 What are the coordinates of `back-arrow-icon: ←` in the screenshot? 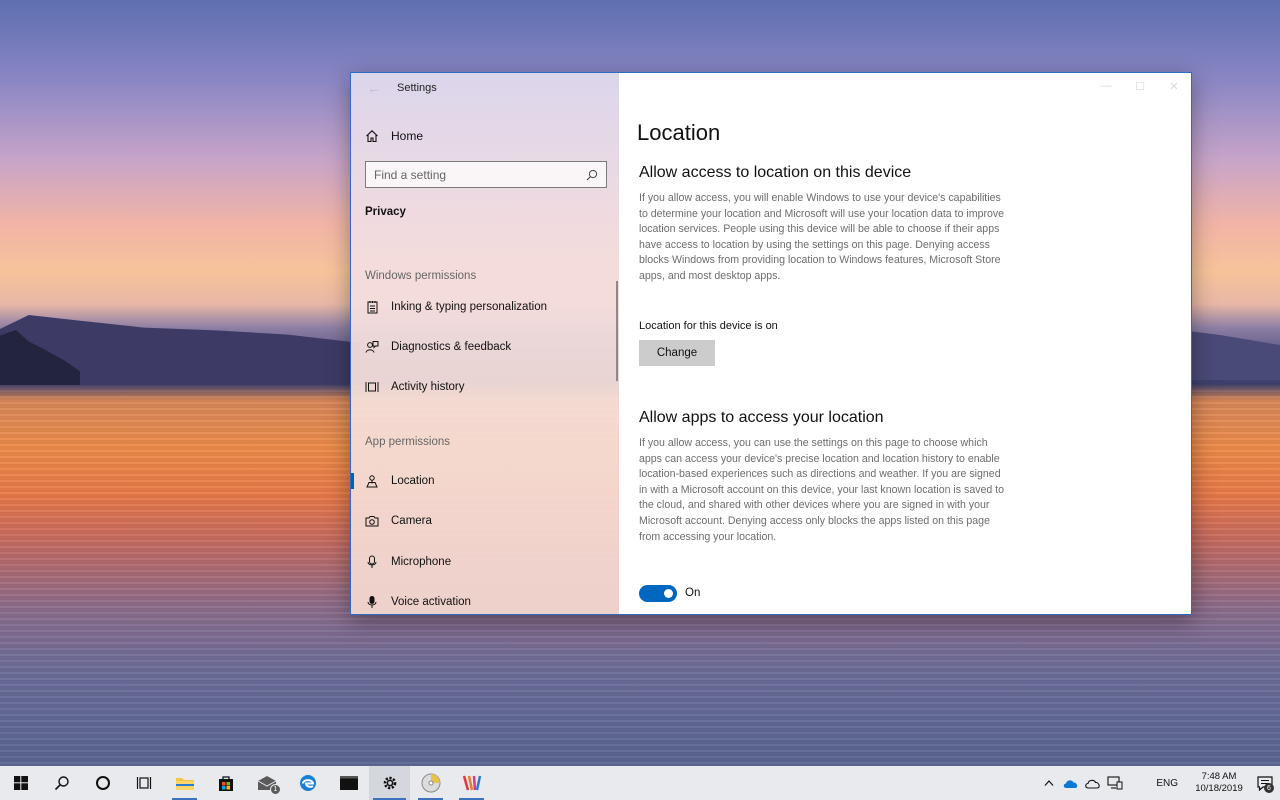 It's located at (374, 88).